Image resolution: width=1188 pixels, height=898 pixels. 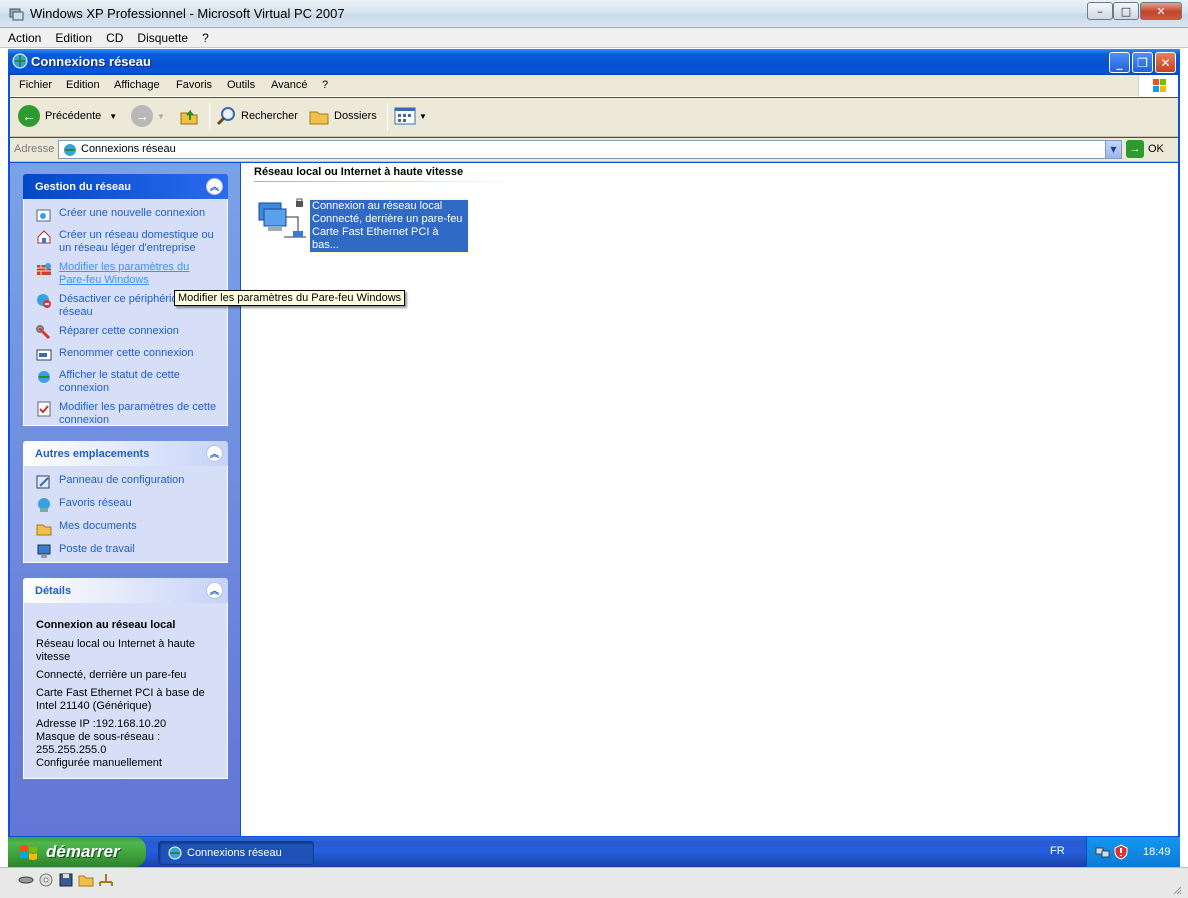 What do you see at coordinates (66, 880) in the screenshot?
I see `floppy-icon` at bounding box center [66, 880].